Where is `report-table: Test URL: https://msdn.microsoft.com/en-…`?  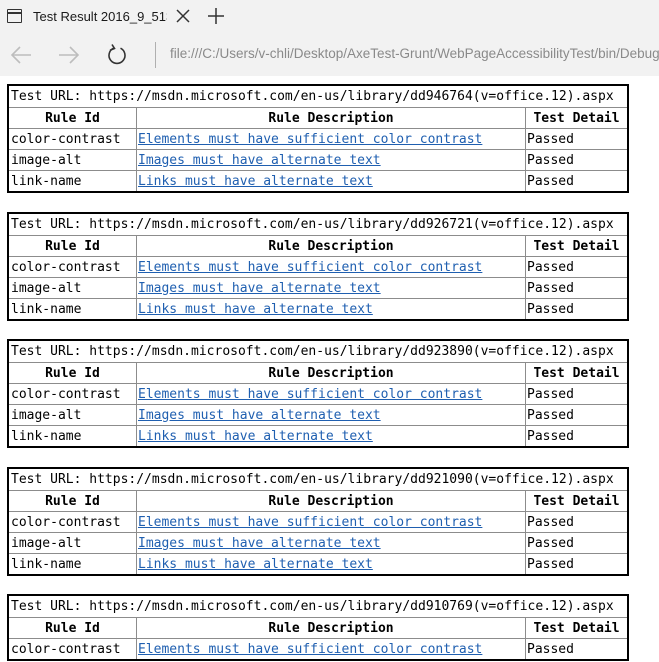
report-table: Test URL: https://msdn.microsoft.com/en-… is located at coordinates (318, 627).